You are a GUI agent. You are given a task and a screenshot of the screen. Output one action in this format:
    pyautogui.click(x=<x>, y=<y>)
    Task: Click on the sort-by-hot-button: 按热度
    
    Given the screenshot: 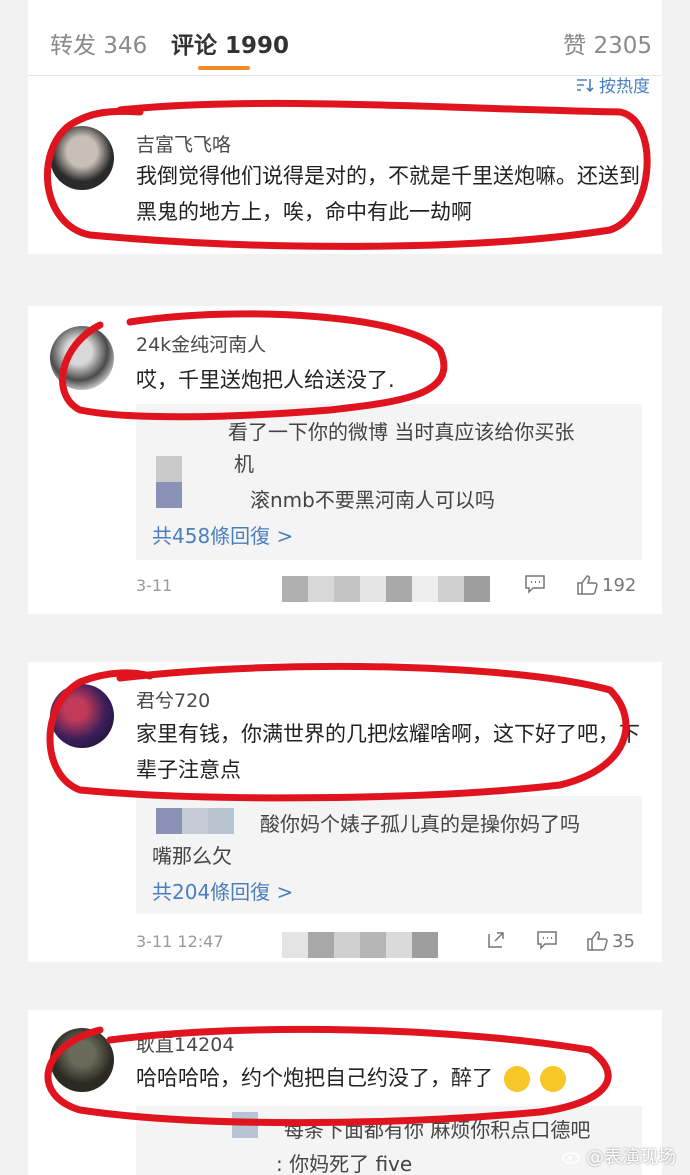 What is the action you would take?
    pyautogui.click(x=612, y=84)
    